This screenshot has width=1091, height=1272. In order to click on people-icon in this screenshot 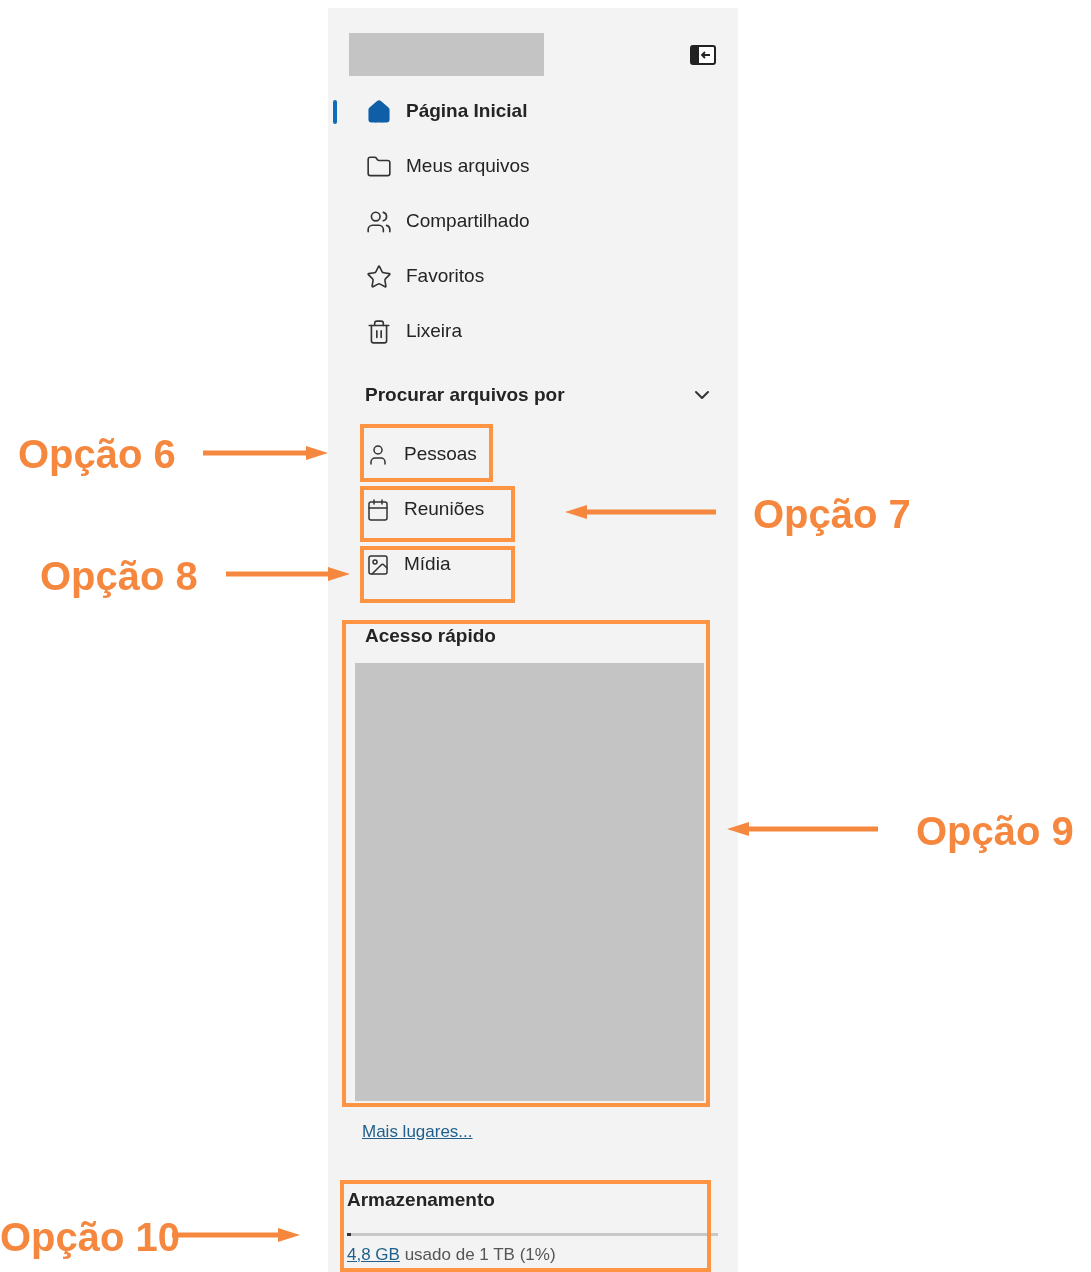, I will do `click(379, 221)`.